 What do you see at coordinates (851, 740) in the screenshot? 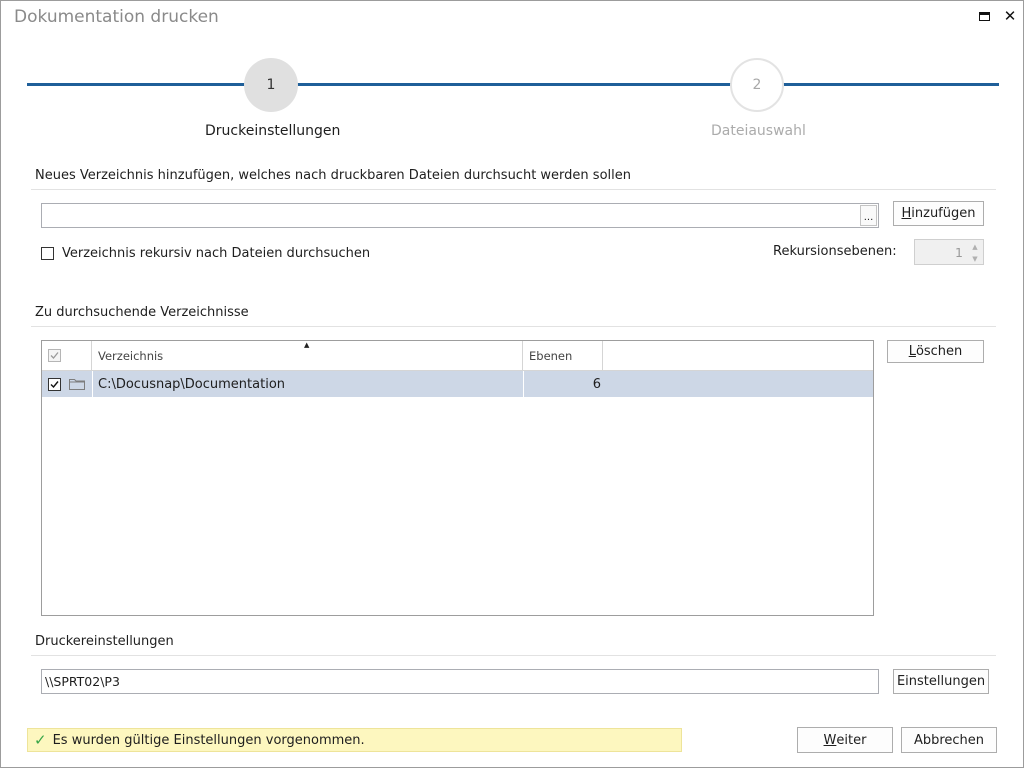
I see `next-button-label: eiter` at bounding box center [851, 740].